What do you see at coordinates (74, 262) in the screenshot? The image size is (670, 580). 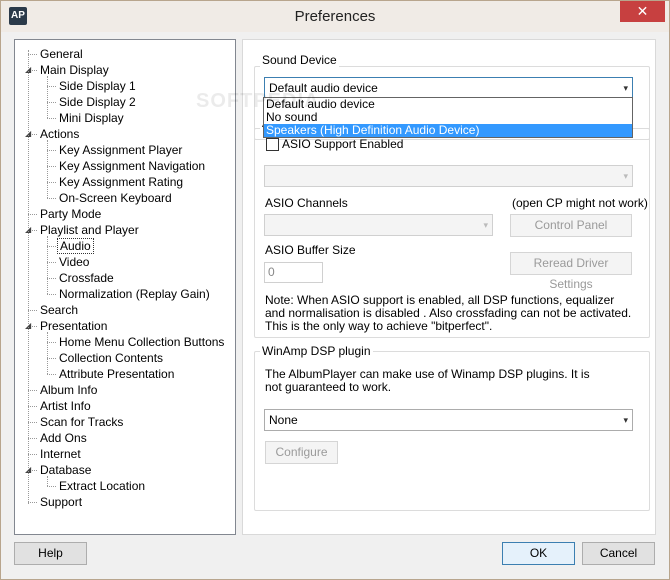 I see `tree-item: Video` at bounding box center [74, 262].